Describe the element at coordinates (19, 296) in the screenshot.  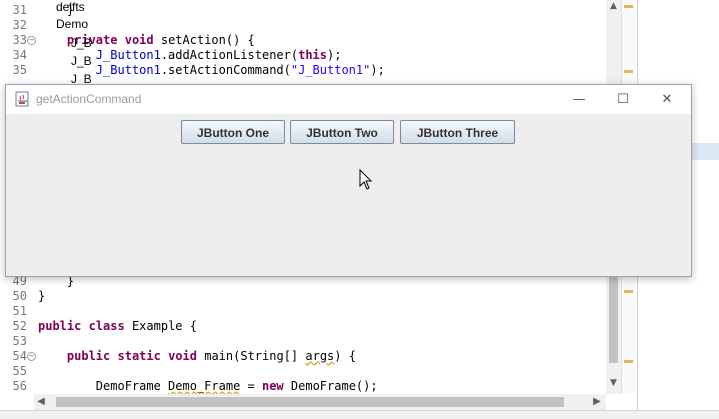
I see `line-number: 50` at that location.